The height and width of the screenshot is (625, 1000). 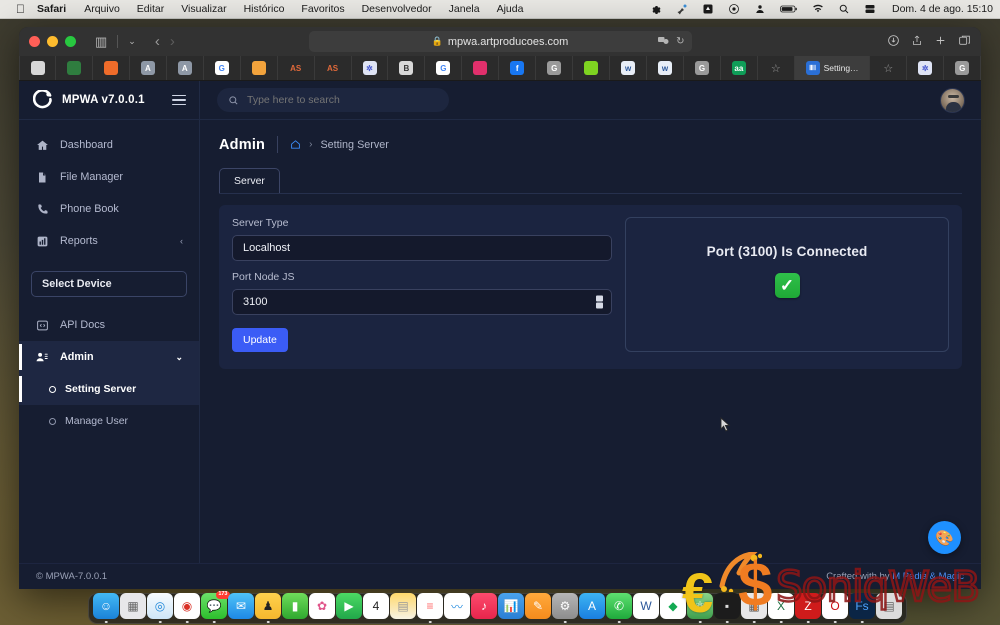 What do you see at coordinates (296, 68) in the screenshot?
I see `bookmark-tab-as-1: AS` at bounding box center [296, 68].